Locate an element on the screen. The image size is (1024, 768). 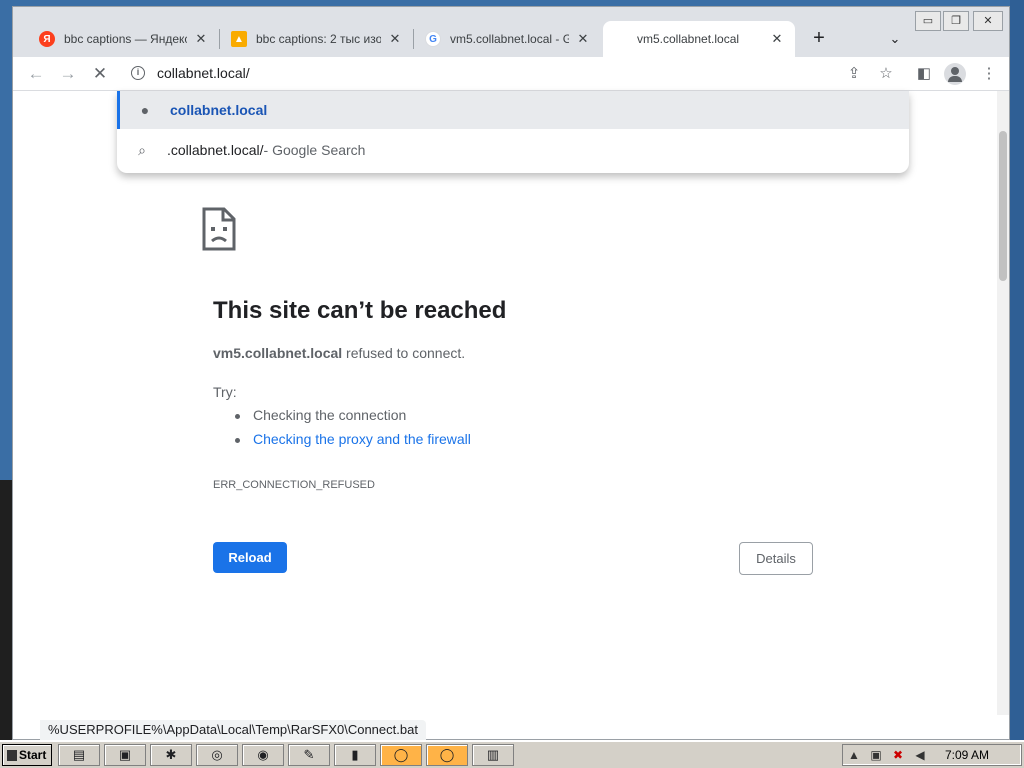
error-description: vm5.collabnet.local refused to connect. is located at coordinates (339, 353).